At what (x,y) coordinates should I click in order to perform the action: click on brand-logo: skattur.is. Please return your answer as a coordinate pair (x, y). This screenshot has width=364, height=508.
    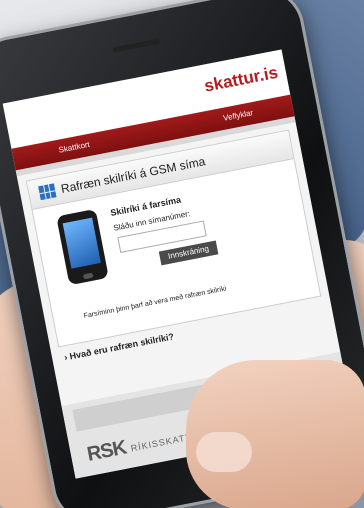
    Looking at the image, I should click on (241, 80).